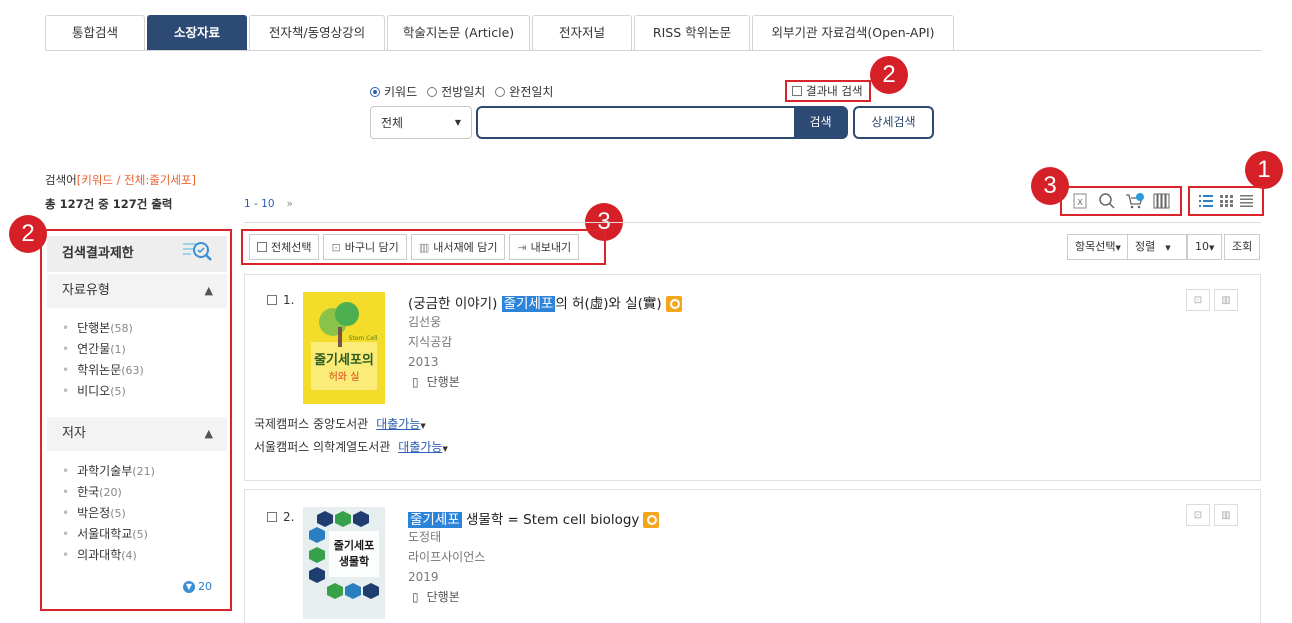 This screenshot has height=623, width=1292. What do you see at coordinates (550, 520) in the screenshot?
I see `title-suffix: 생물학 = Stem cell biology` at bounding box center [550, 520].